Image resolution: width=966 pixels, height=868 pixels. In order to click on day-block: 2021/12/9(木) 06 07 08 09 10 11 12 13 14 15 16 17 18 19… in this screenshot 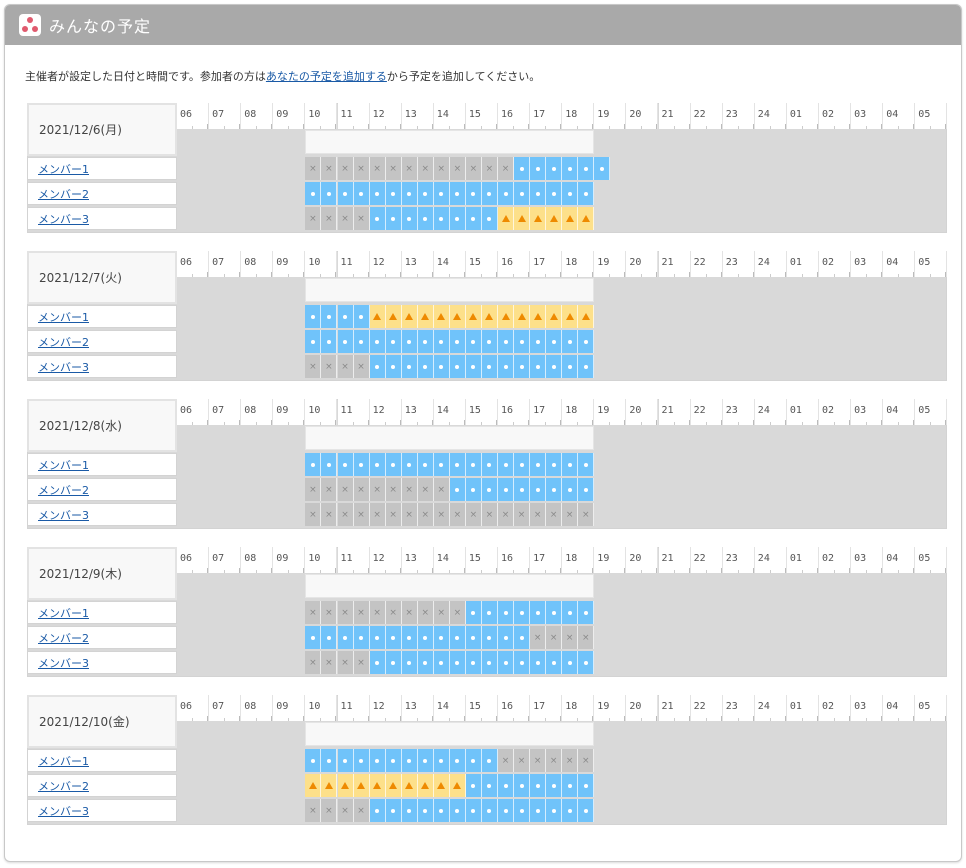, I will do `click(487, 612)`.